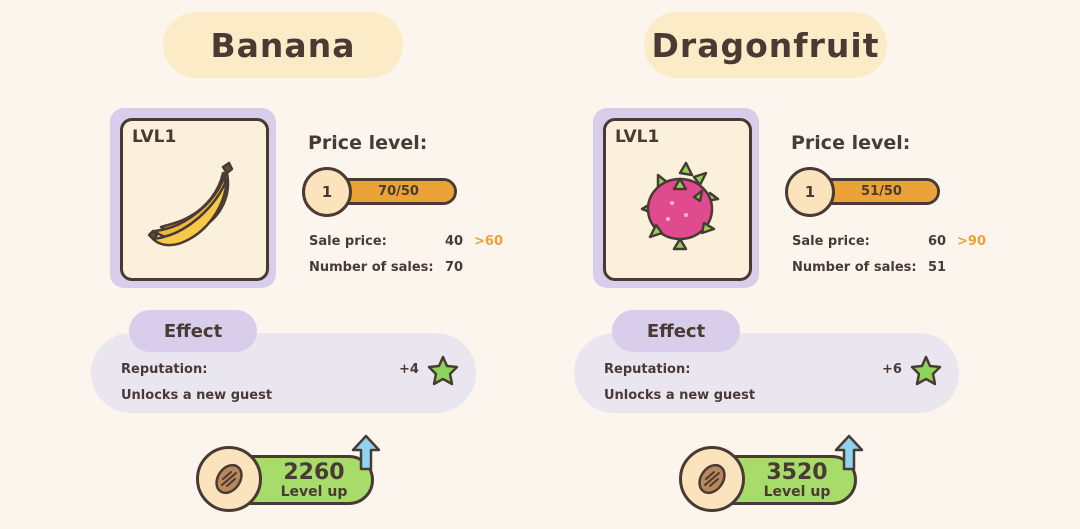  Describe the element at coordinates (454, 241) in the screenshot. I see `sale-price-value: 40` at that location.